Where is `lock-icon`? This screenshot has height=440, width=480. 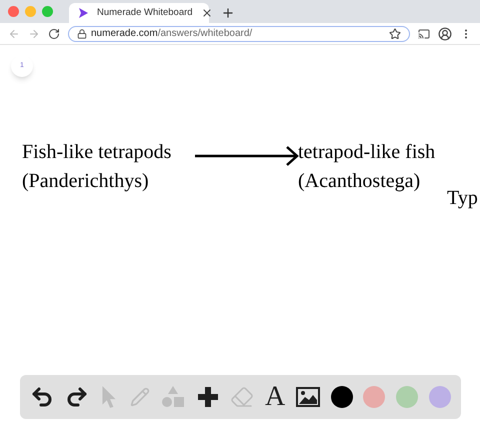 lock-icon is located at coordinates (82, 33).